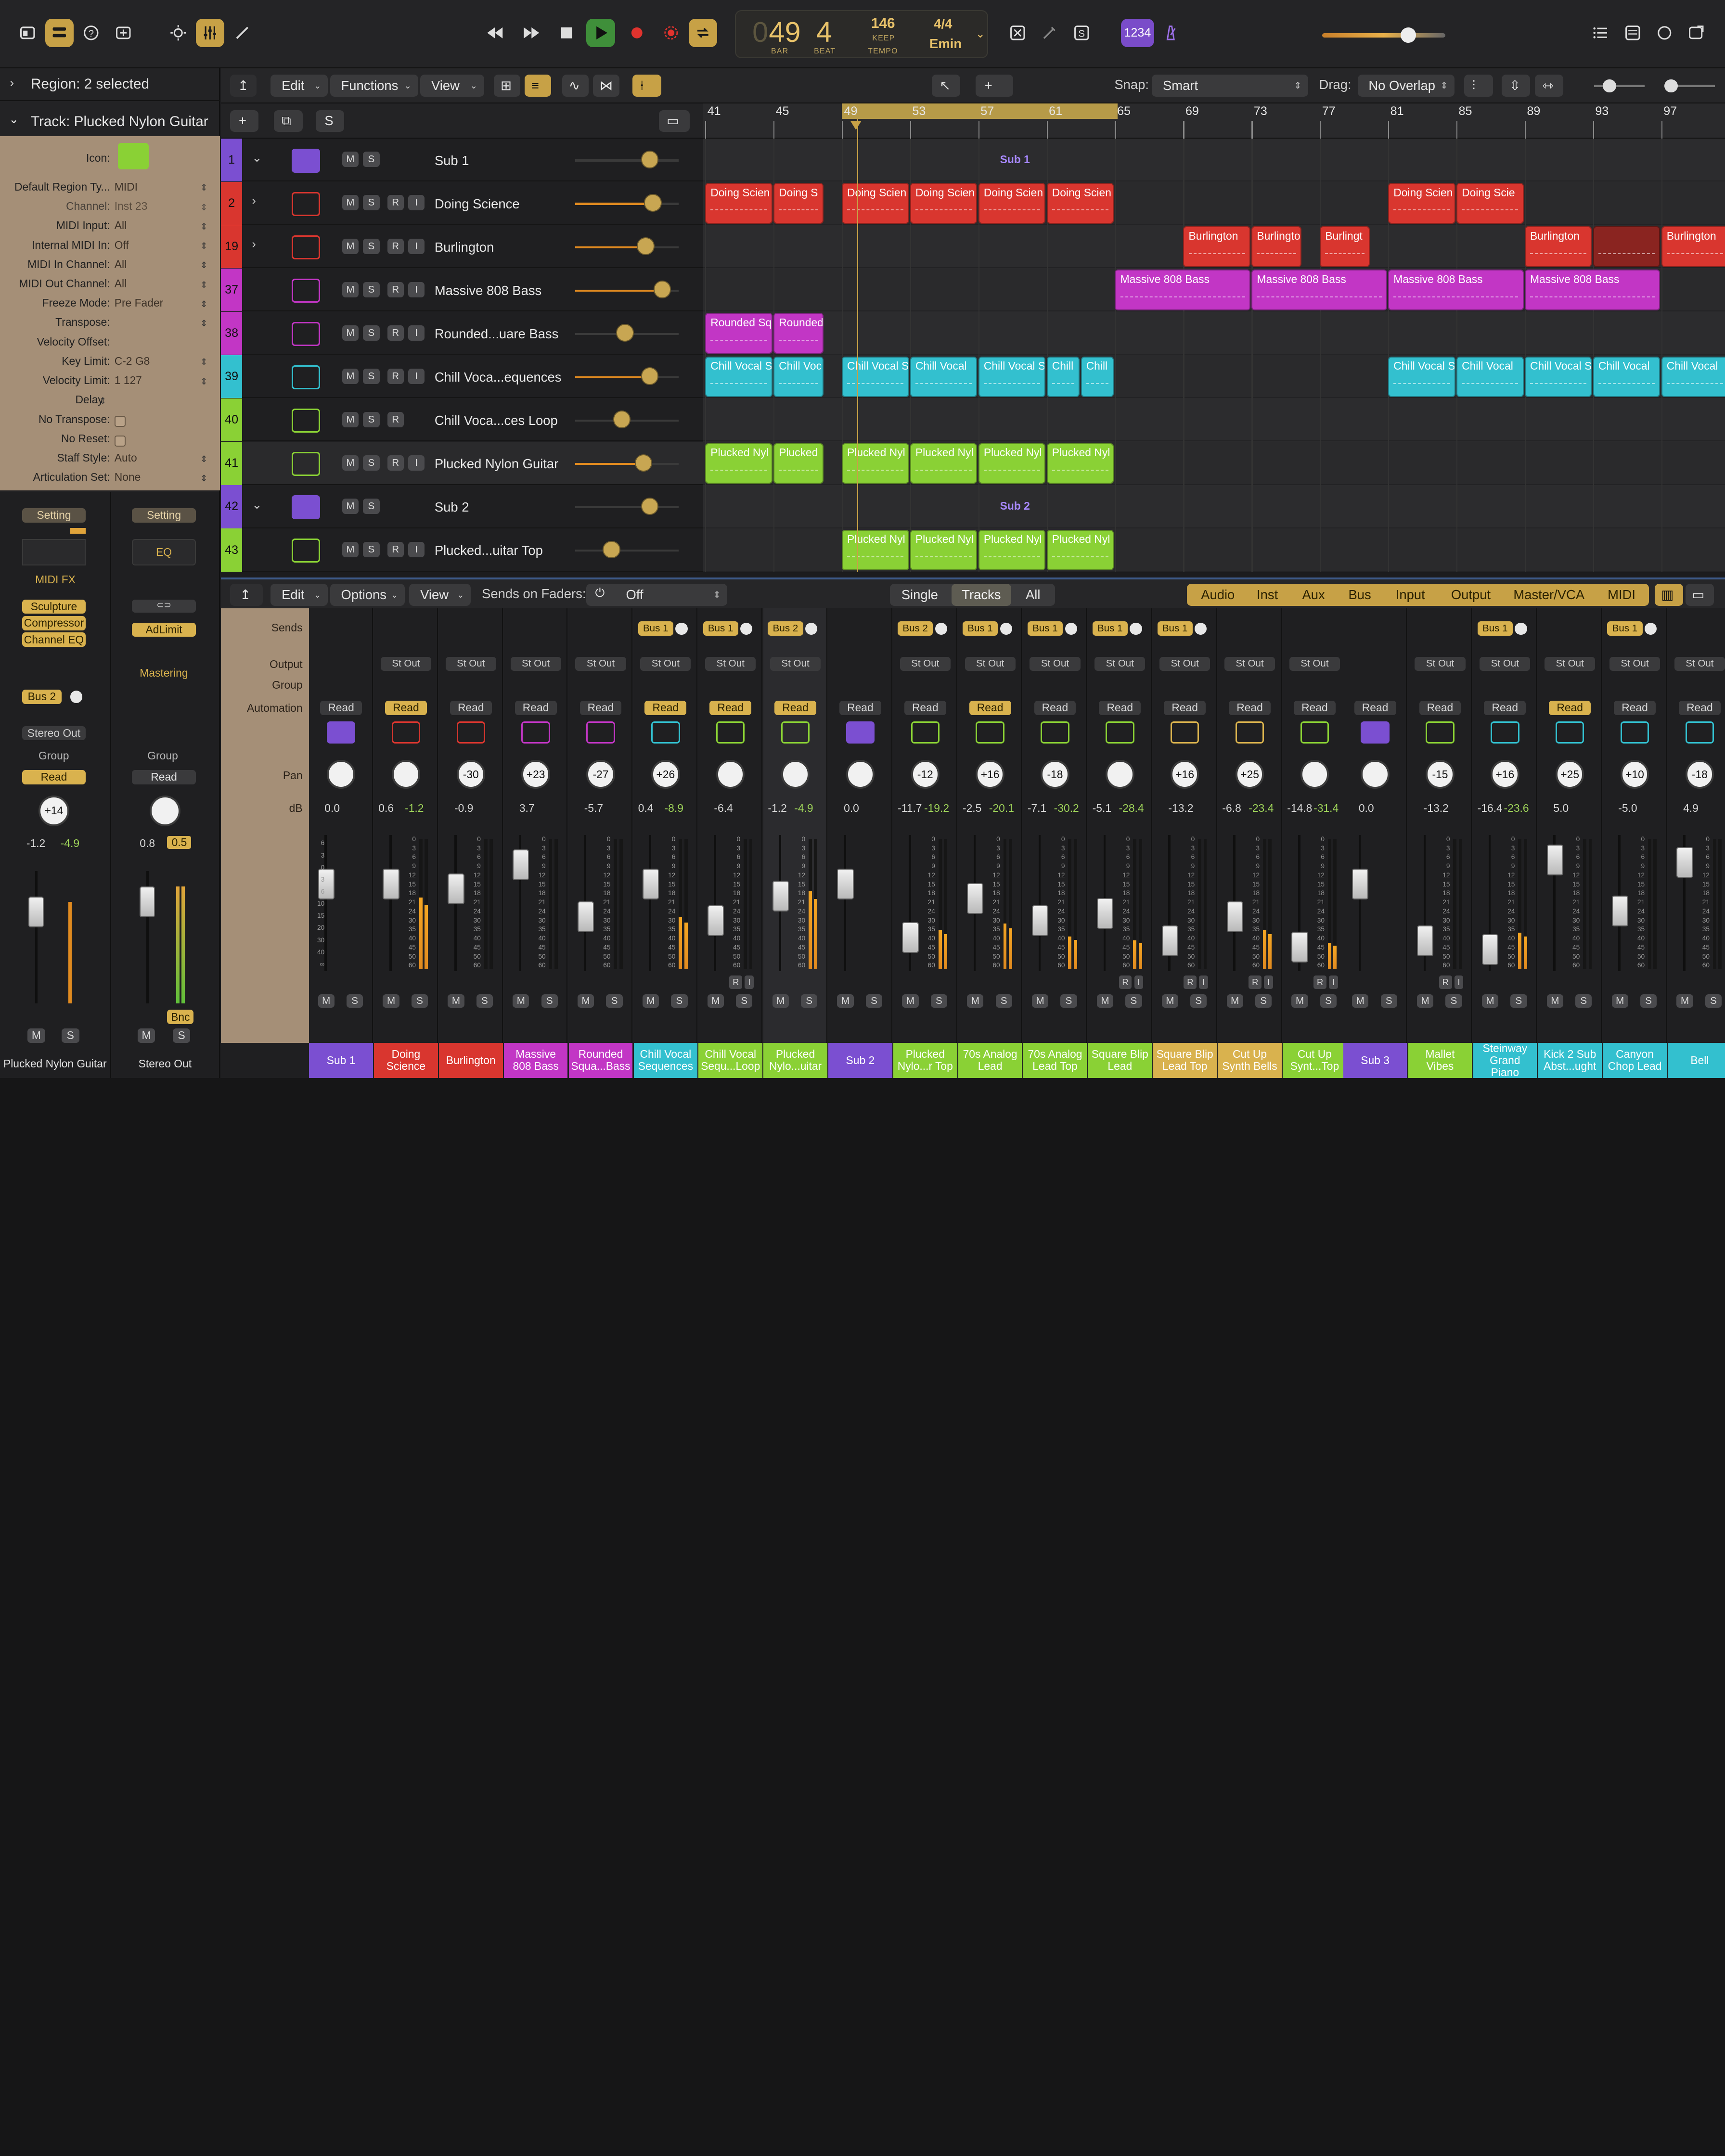 The width and height of the screenshot is (1725, 2156). What do you see at coordinates (288, 121) in the screenshot?
I see `duplicate-track-icon: ⧉` at bounding box center [288, 121].